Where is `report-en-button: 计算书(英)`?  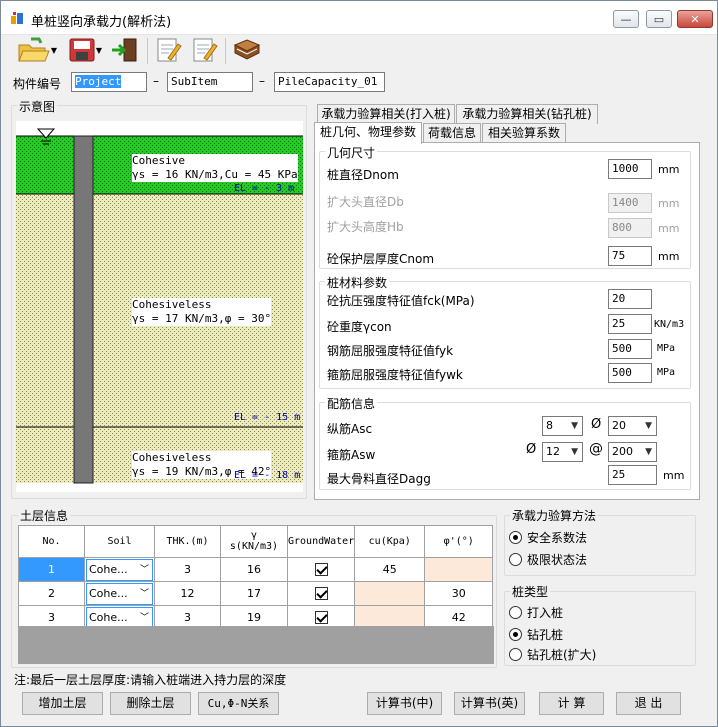
report-en-button: 计算书(英) is located at coordinates (489, 703).